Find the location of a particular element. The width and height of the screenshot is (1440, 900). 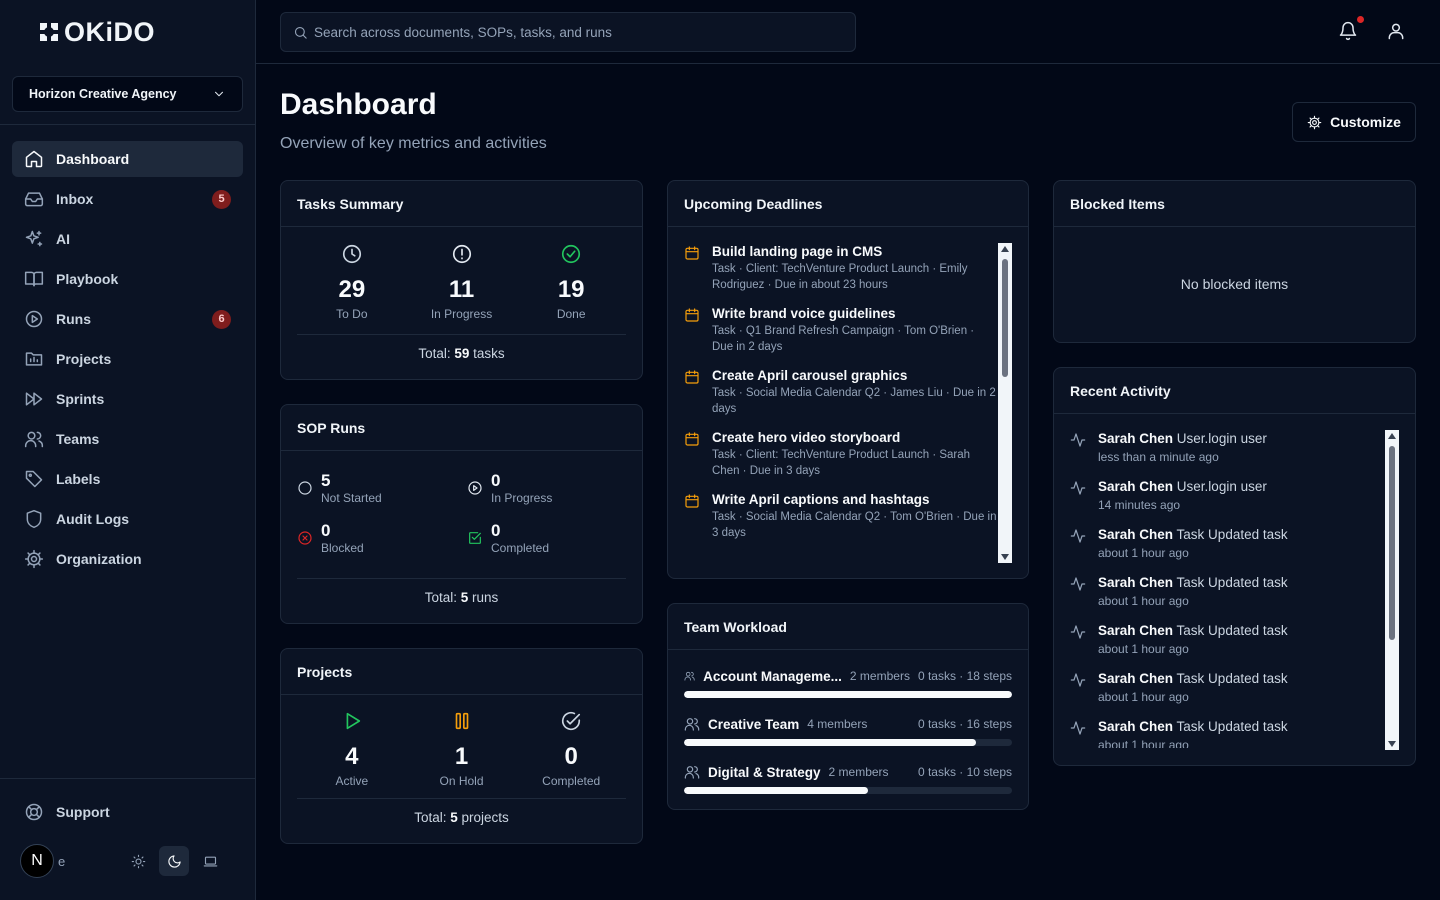

play-circle-icon is located at coordinates (475, 488).